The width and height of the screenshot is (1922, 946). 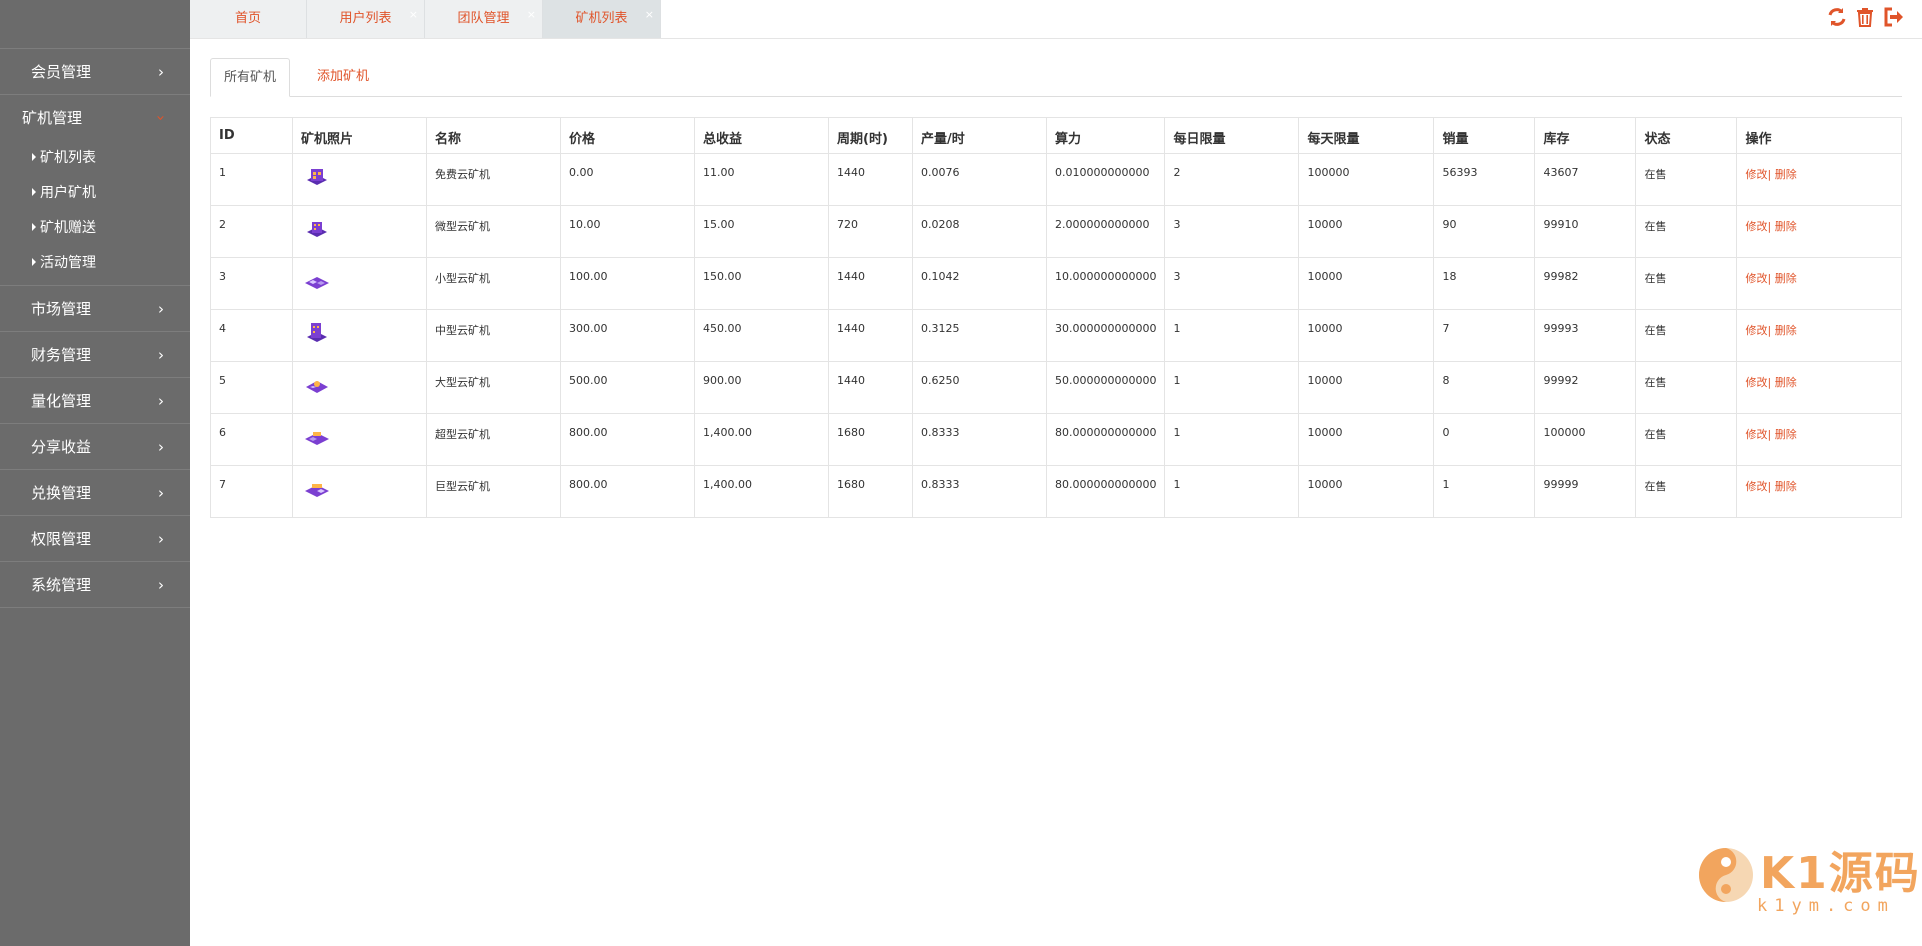 What do you see at coordinates (1056, 77) in the screenshot?
I see `content-tabs: 所有矿机 添加矿机` at bounding box center [1056, 77].